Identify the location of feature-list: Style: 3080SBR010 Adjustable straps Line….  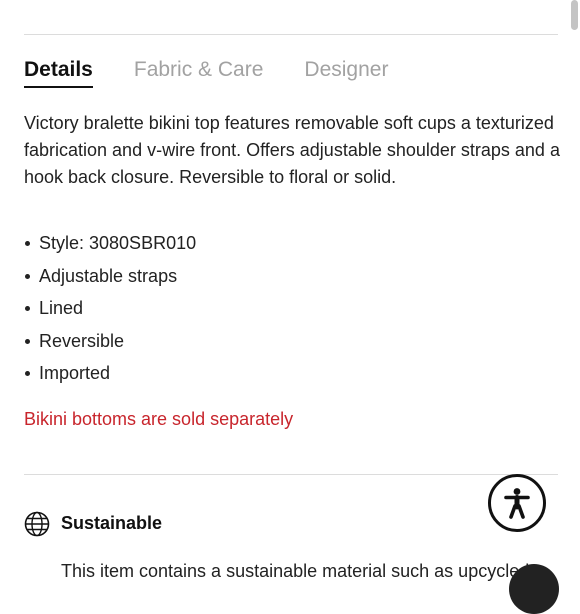
(110, 311).